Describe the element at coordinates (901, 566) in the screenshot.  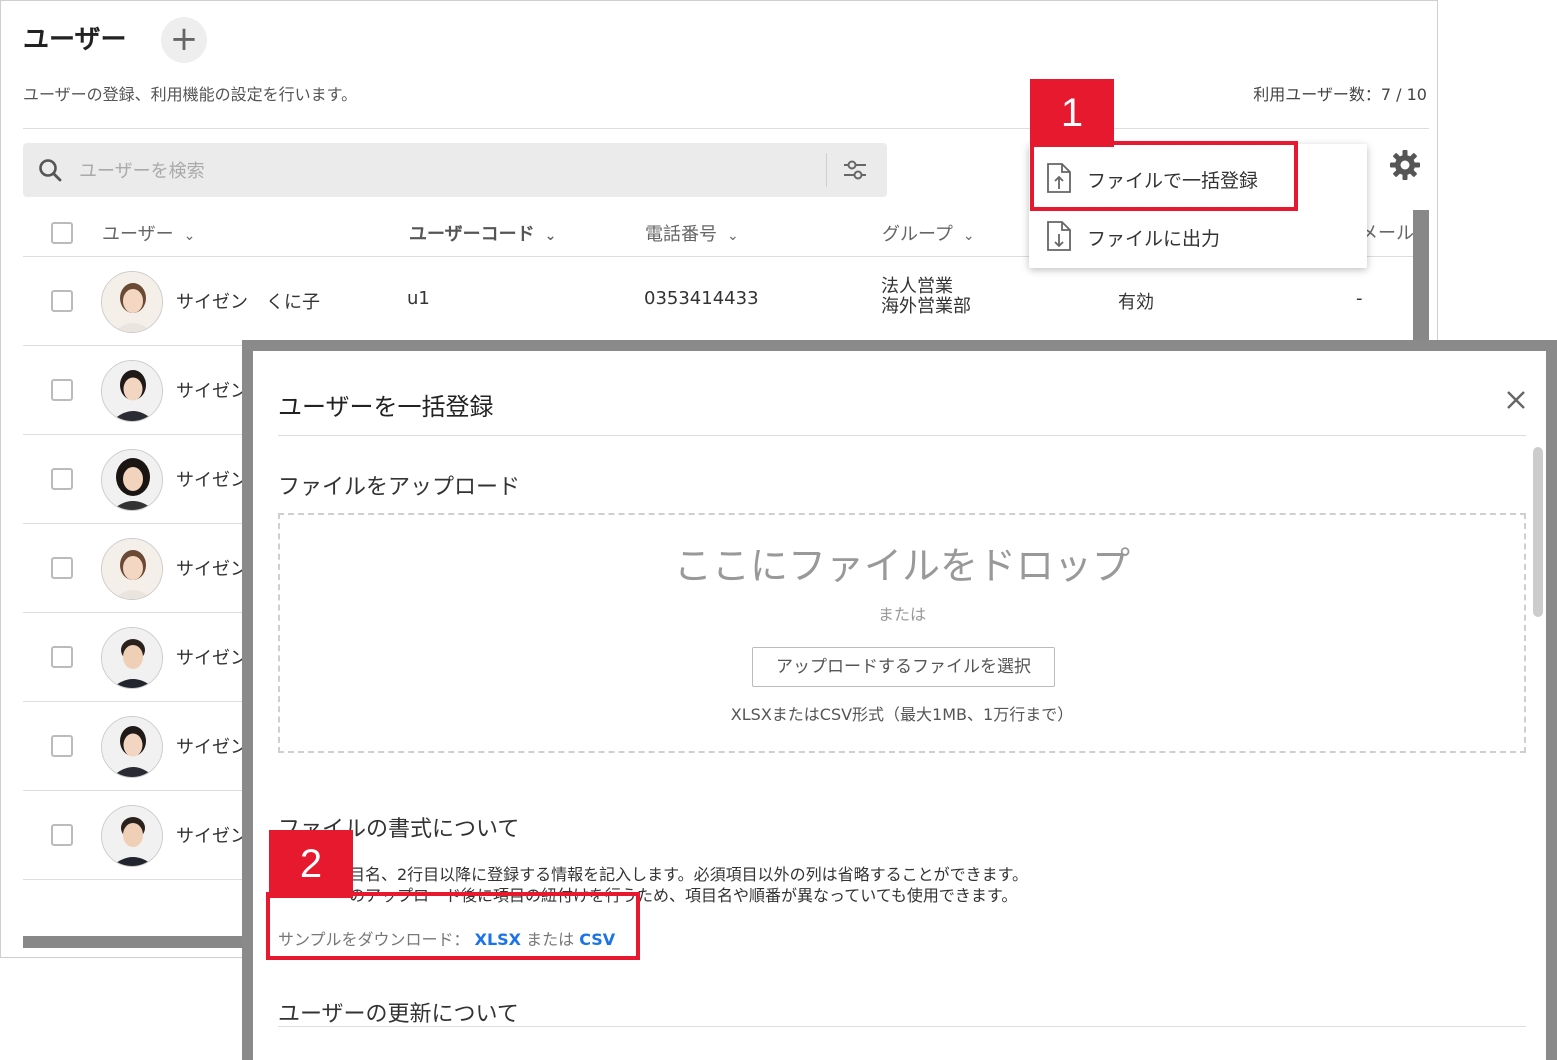
I see `drop-zone-title: ここにファイルをドロップ` at that location.